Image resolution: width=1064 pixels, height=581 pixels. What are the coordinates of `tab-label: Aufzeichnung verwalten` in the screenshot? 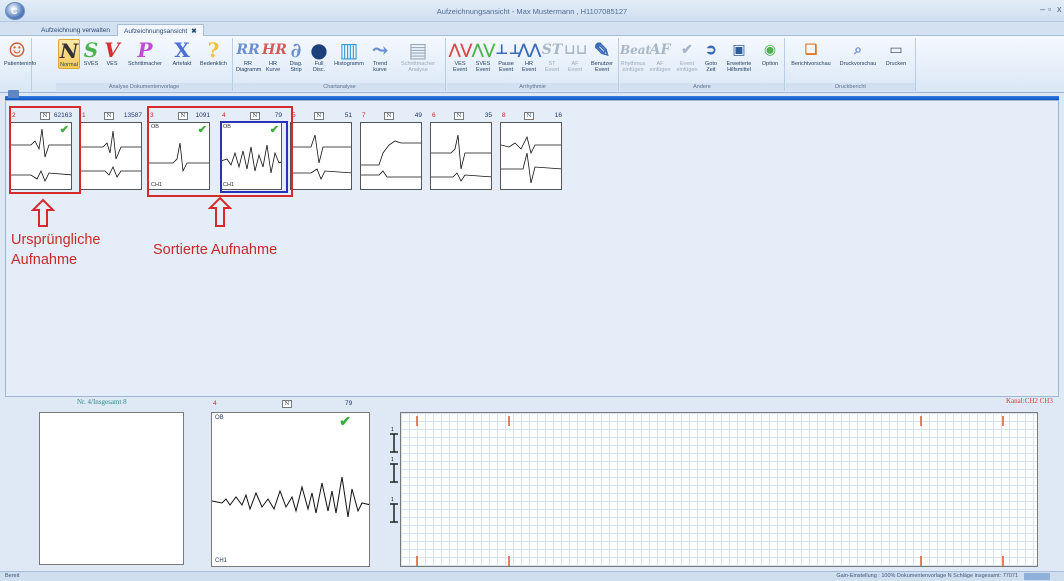 It's located at (76, 30).